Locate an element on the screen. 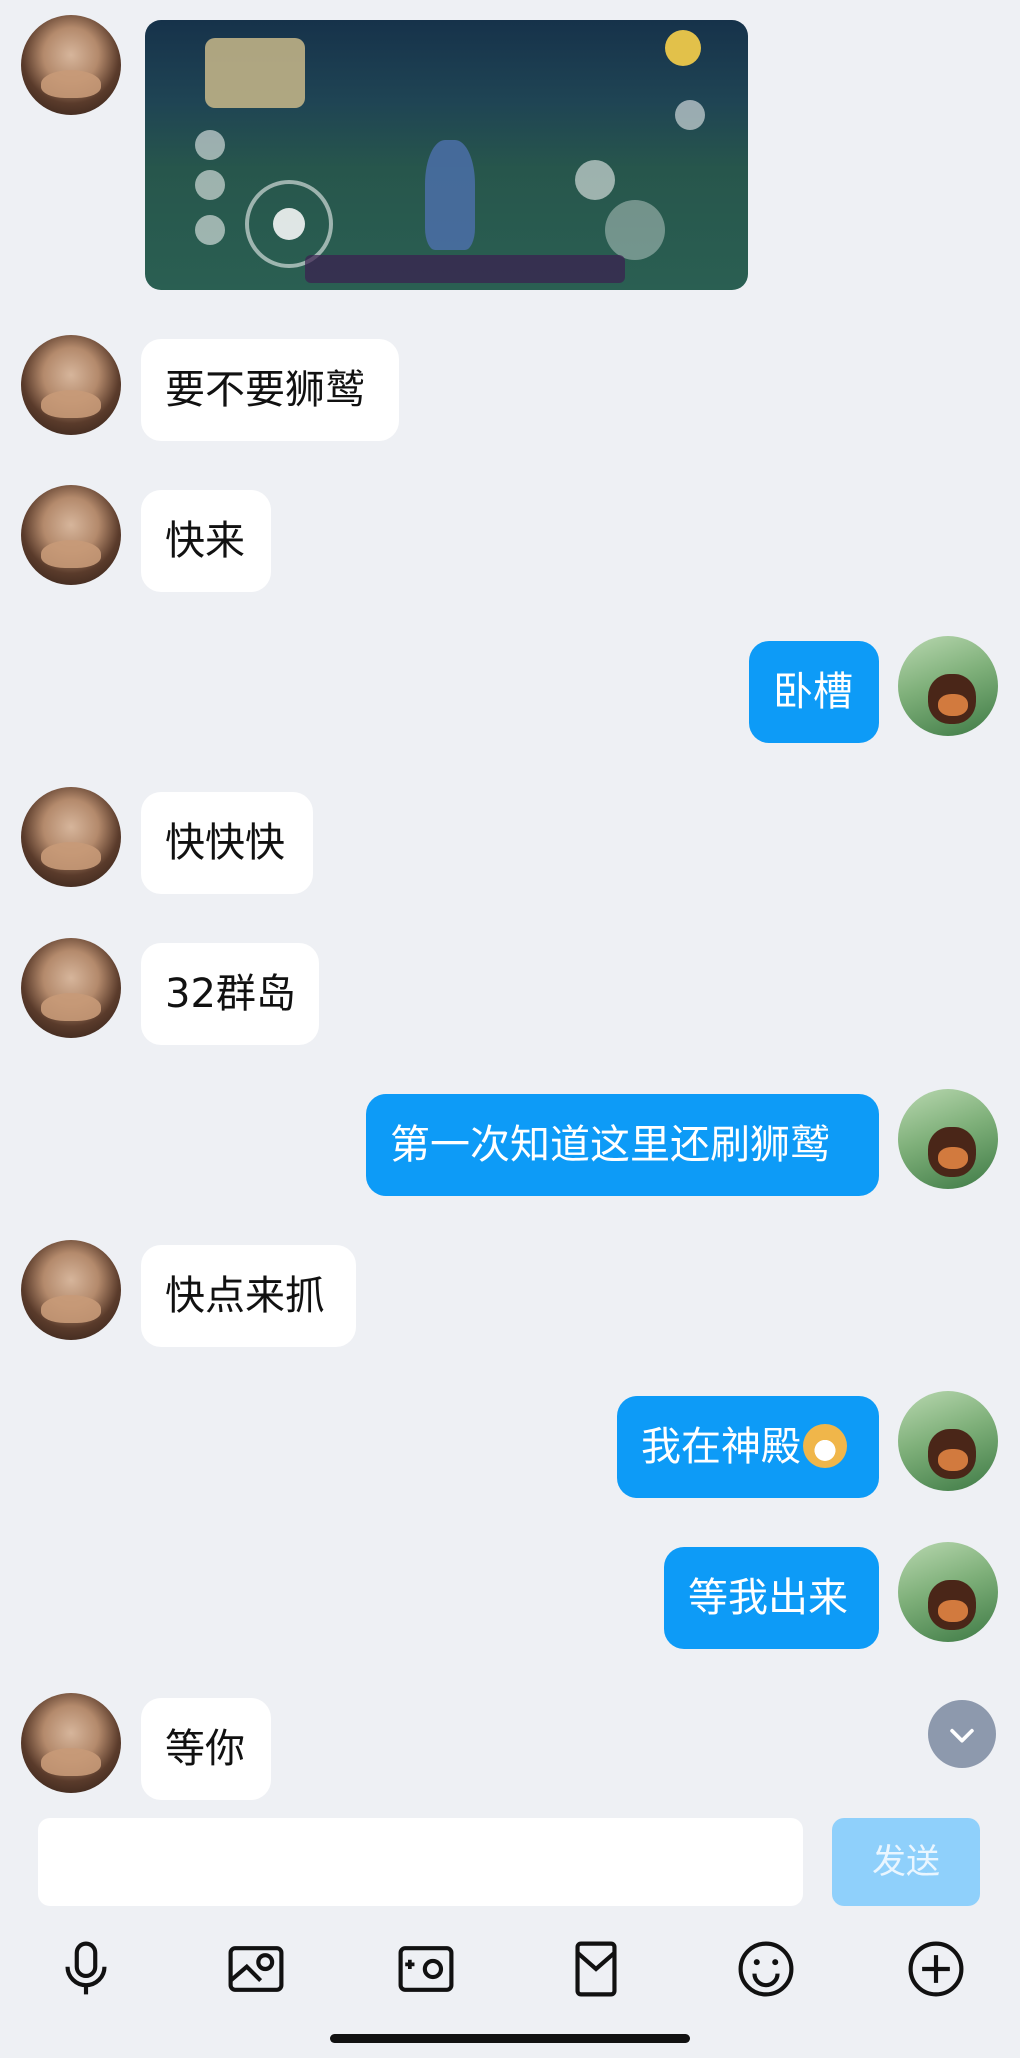 The image size is (1020, 2058). more-button is located at coordinates (936, 1969).